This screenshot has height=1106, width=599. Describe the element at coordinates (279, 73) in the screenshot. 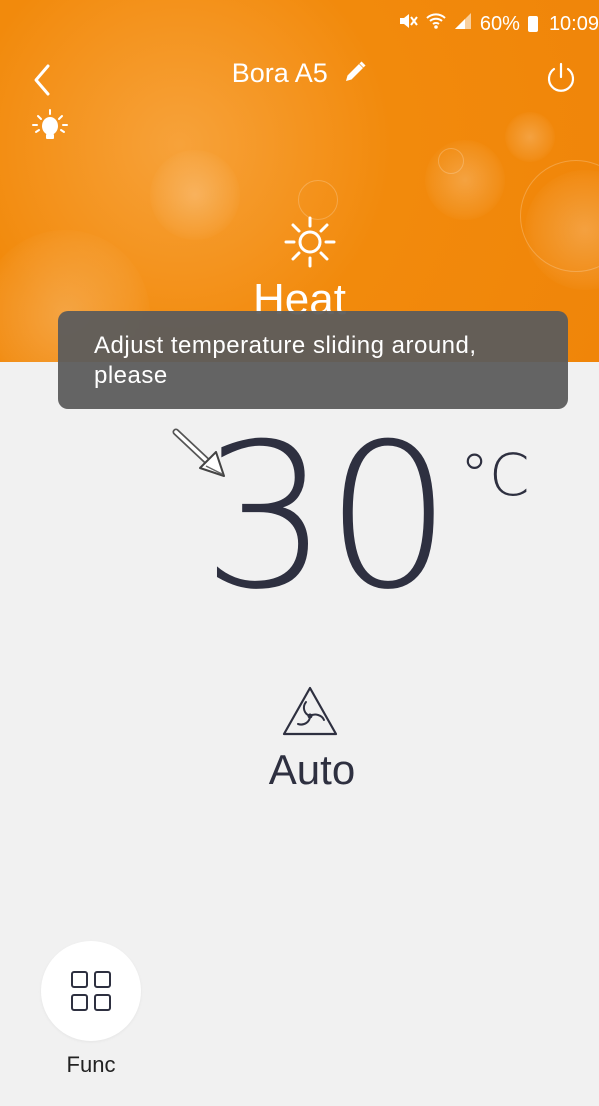

I see `device-name: Bora A5` at that location.